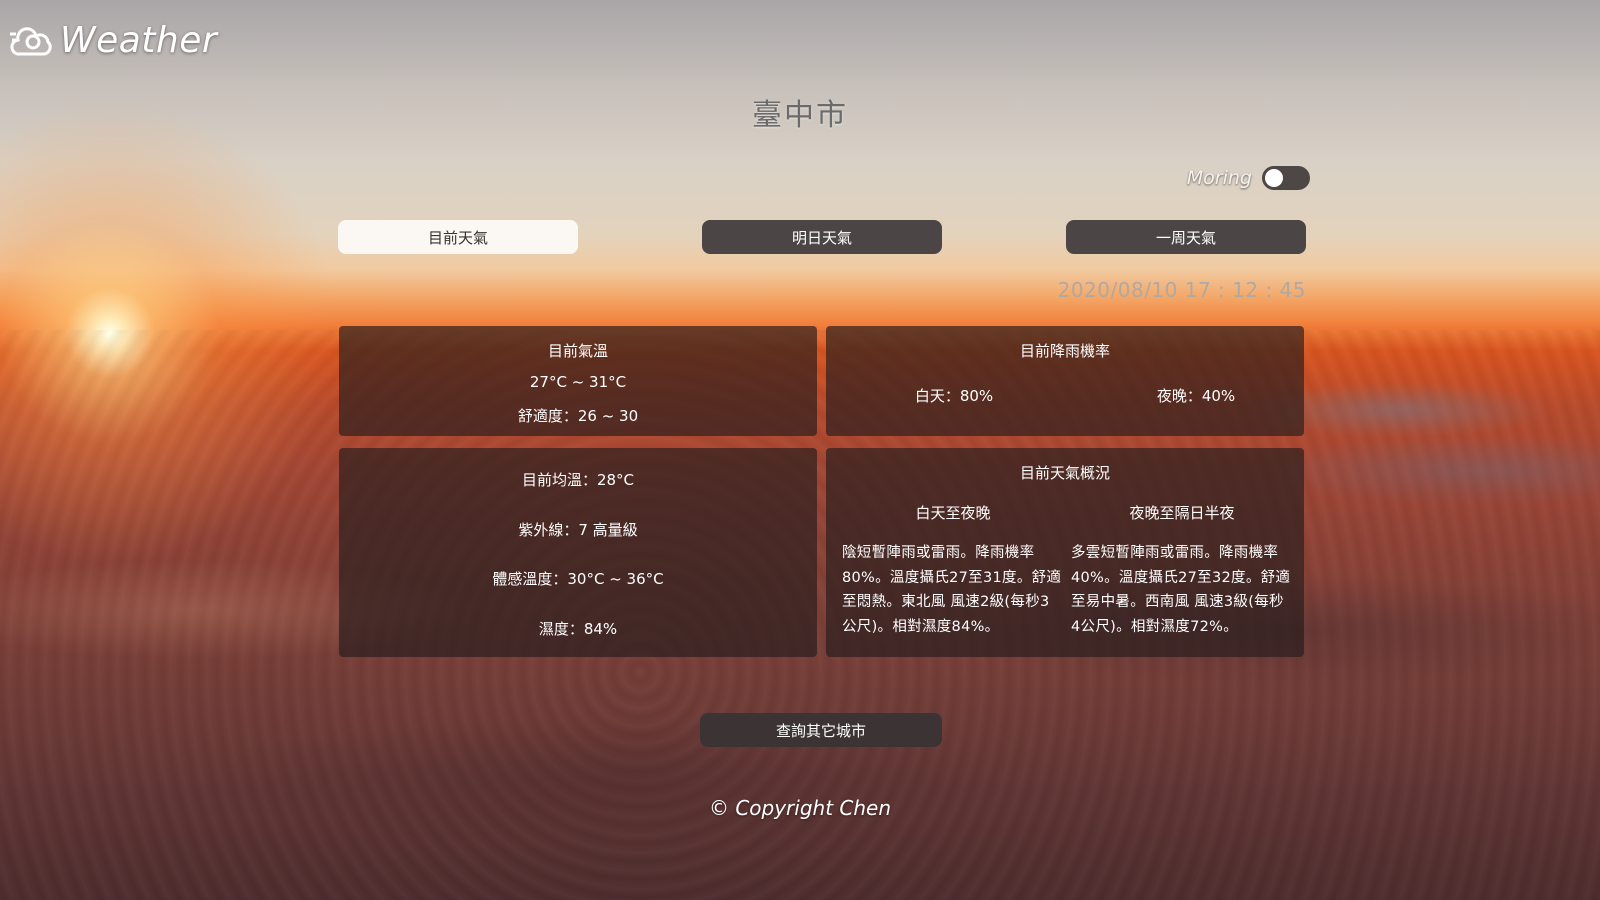 The image size is (1600, 900). Describe the element at coordinates (578, 530) in the screenshot. I see `uv-index: 紫外線：7 高量級` at that location.